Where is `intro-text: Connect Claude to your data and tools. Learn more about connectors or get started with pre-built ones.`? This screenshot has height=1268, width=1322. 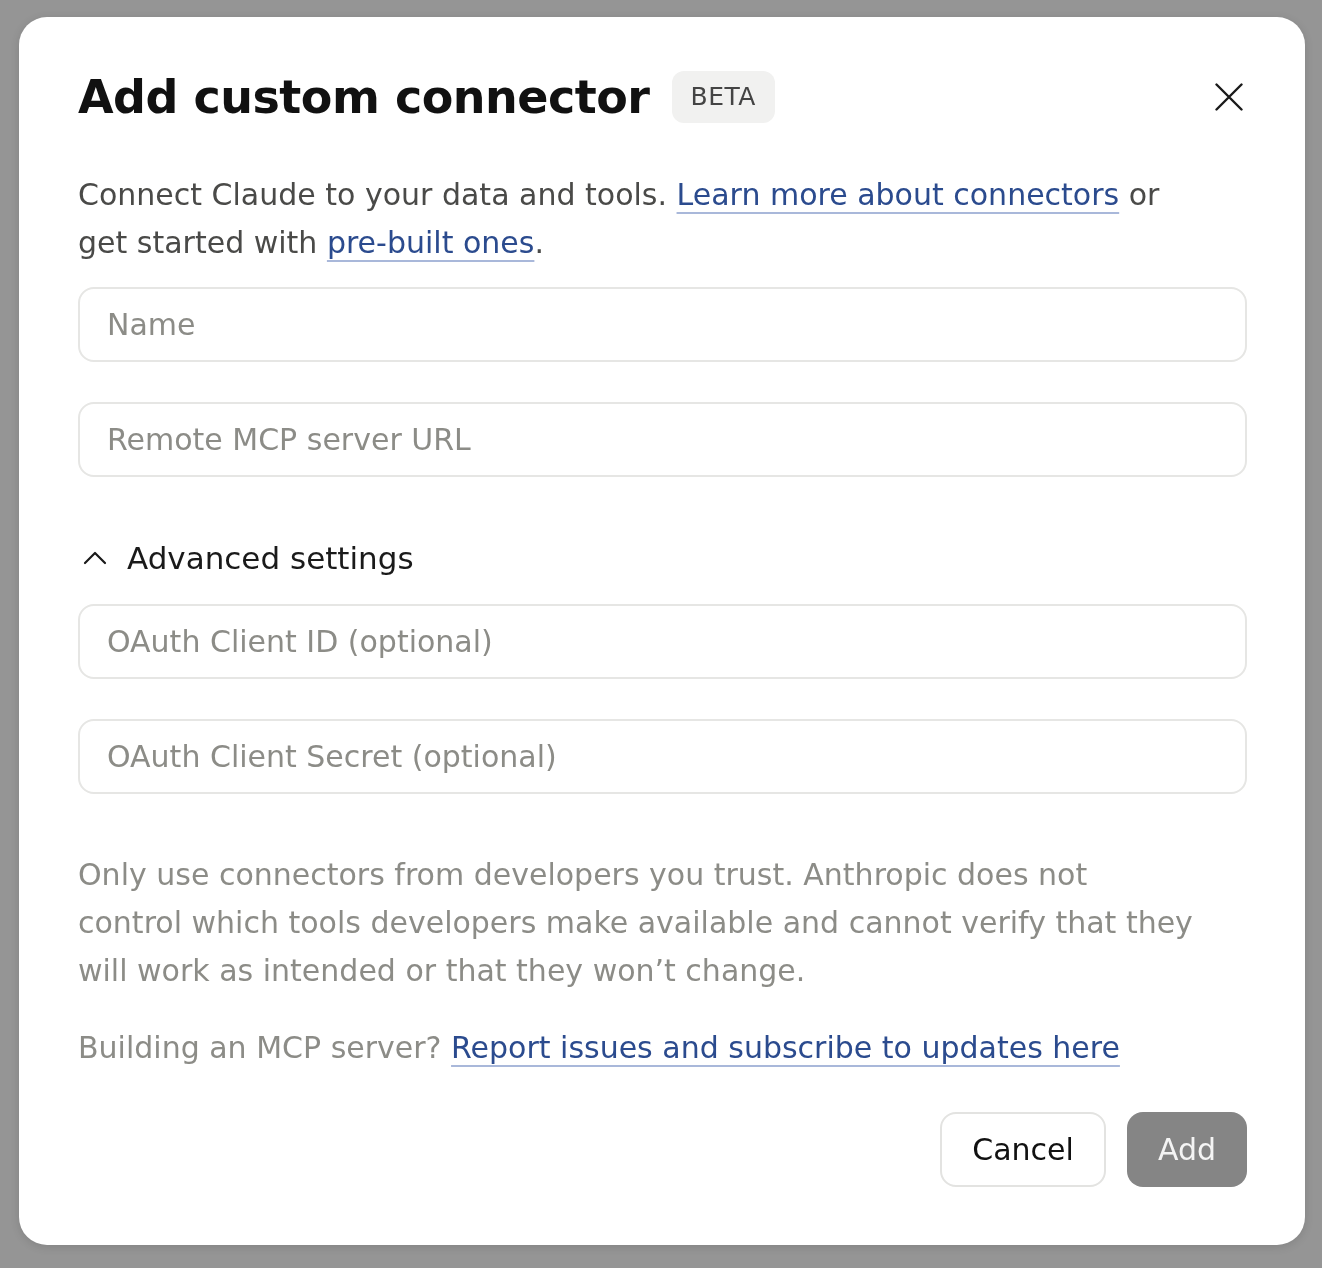
intro-text: Connect Claude to your data and tools. Learn more about connectors or get started with pre-built ones. is located at coordinates (619, 219).